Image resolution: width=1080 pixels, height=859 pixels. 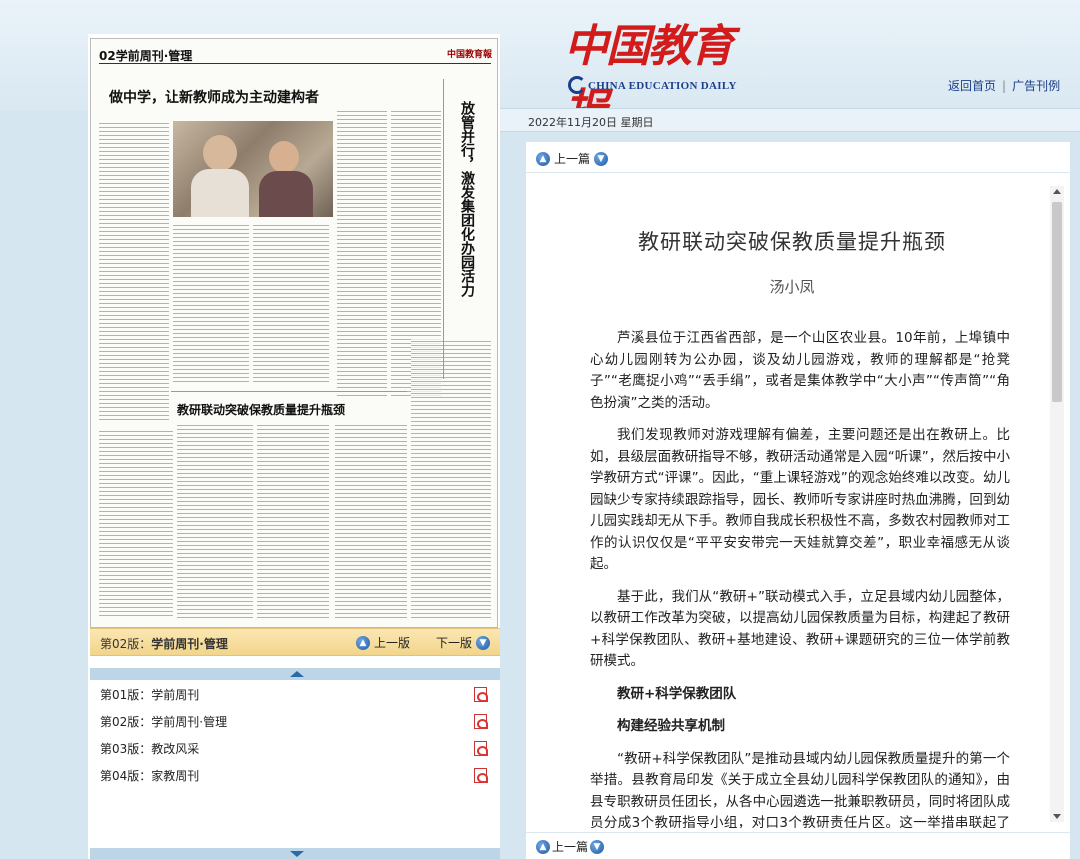 What do you see at coordinates (1057, 302) in the screenshot?
I see `scrollbar-thumb` at bounding box center [1057, 302].